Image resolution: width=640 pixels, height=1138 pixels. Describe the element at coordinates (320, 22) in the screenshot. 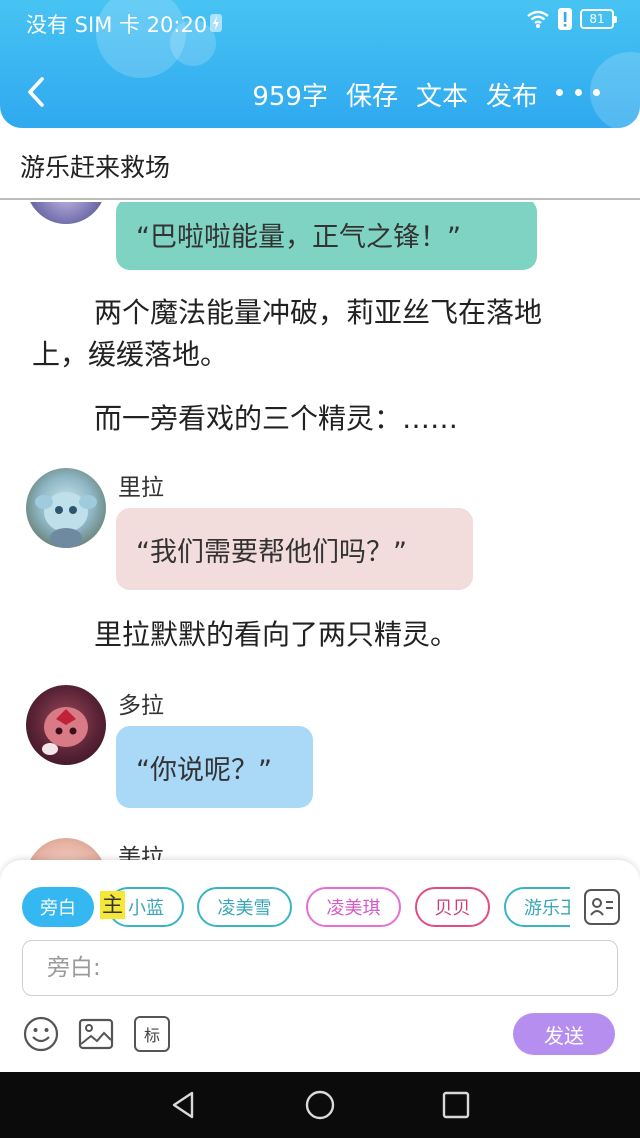

I see `status-bar: 没有 SIM 卡 20:20 81` at that location.